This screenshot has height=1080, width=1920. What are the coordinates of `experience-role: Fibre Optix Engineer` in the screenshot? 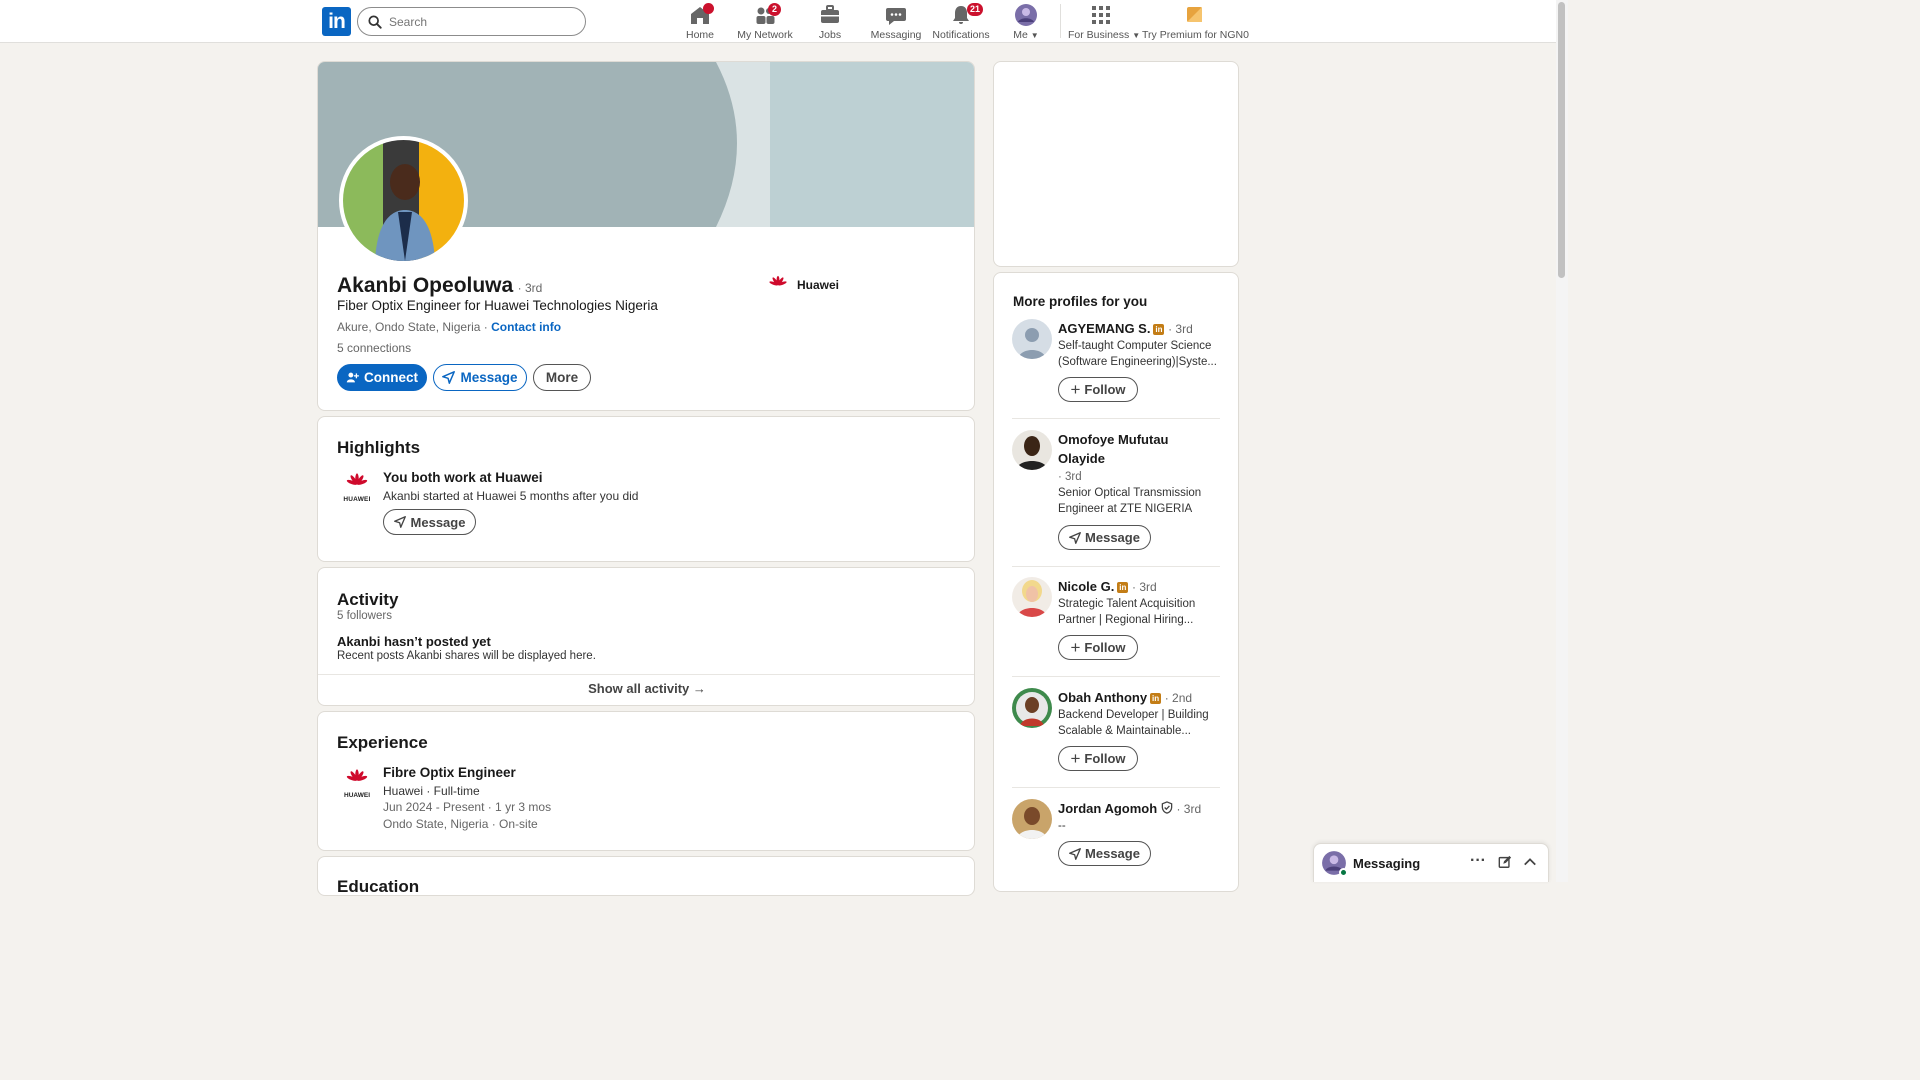 It's located at (449, 772).